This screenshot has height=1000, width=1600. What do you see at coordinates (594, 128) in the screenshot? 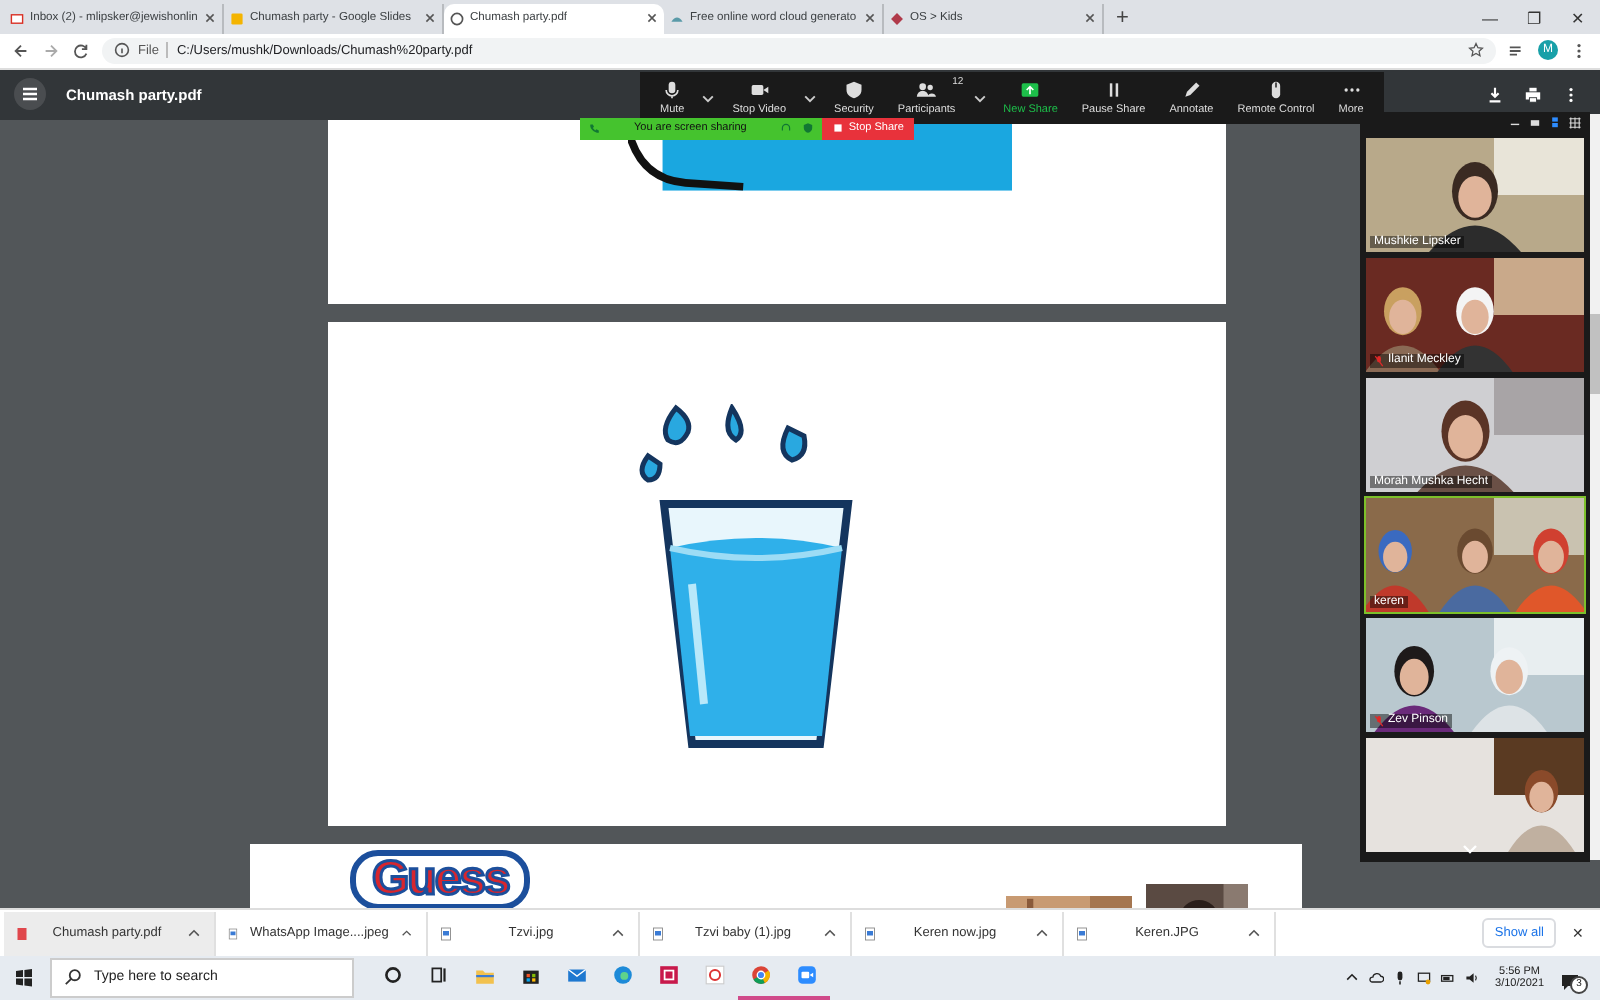
I see `phone-icon` at bounding box center [594, 128].